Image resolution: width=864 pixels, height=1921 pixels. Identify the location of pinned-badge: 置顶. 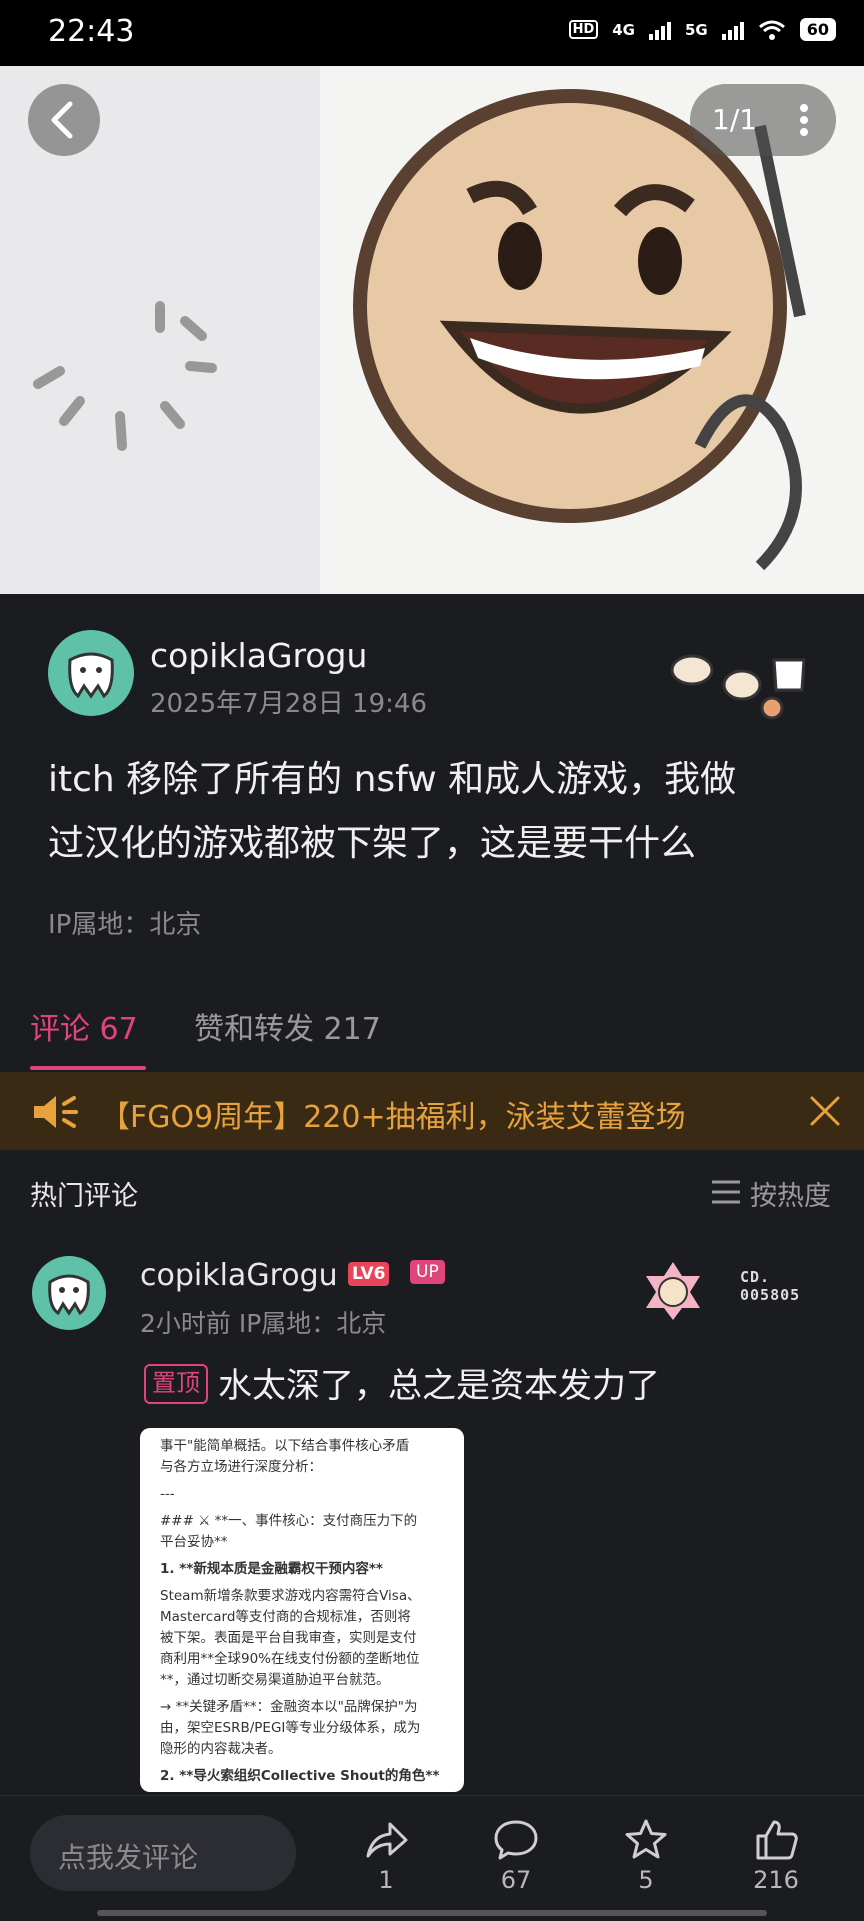
(176, 1384).